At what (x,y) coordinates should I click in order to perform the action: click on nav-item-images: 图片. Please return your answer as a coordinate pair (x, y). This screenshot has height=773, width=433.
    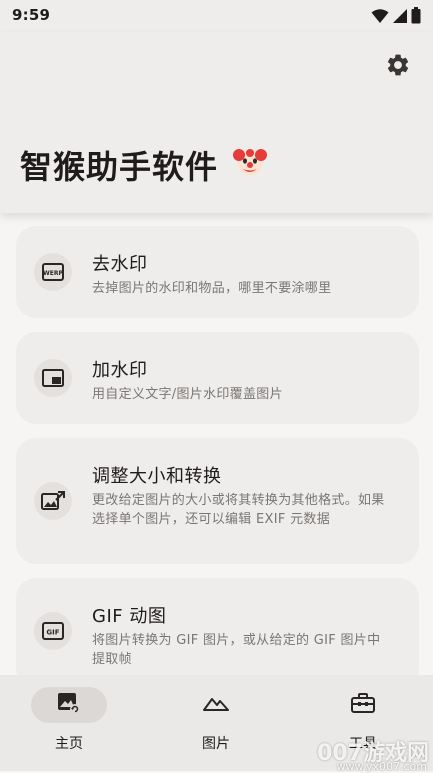
    Looking at the image, I should click on (216, 722).